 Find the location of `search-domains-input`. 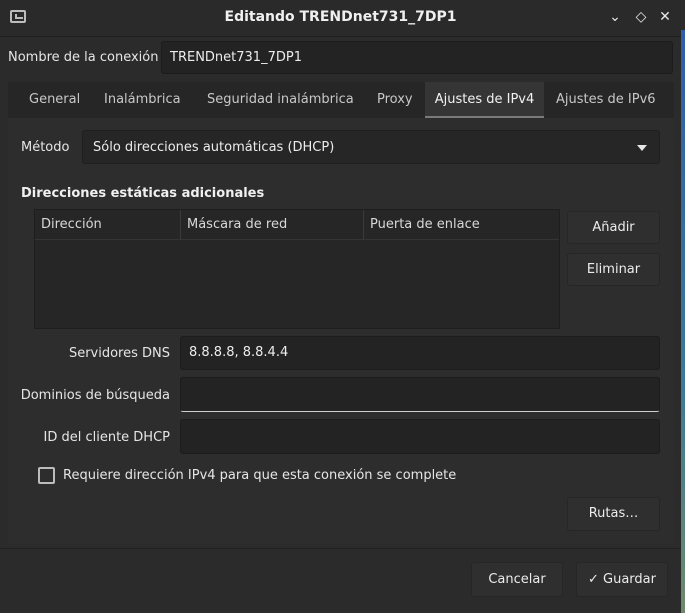

search-domains-input is located at coordinates (420, 394).